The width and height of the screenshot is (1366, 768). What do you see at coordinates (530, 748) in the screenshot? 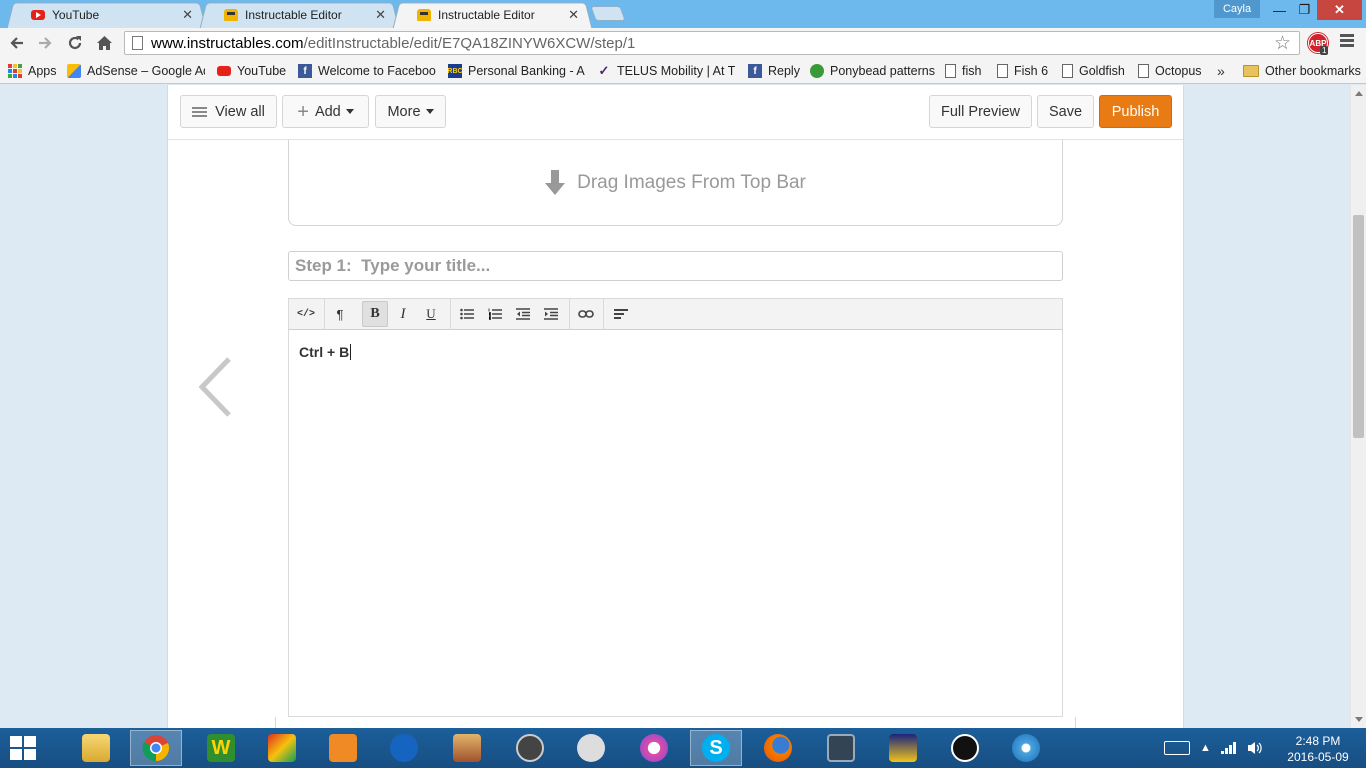
I see `video-editor-icon` at bounding box center [530, 748].